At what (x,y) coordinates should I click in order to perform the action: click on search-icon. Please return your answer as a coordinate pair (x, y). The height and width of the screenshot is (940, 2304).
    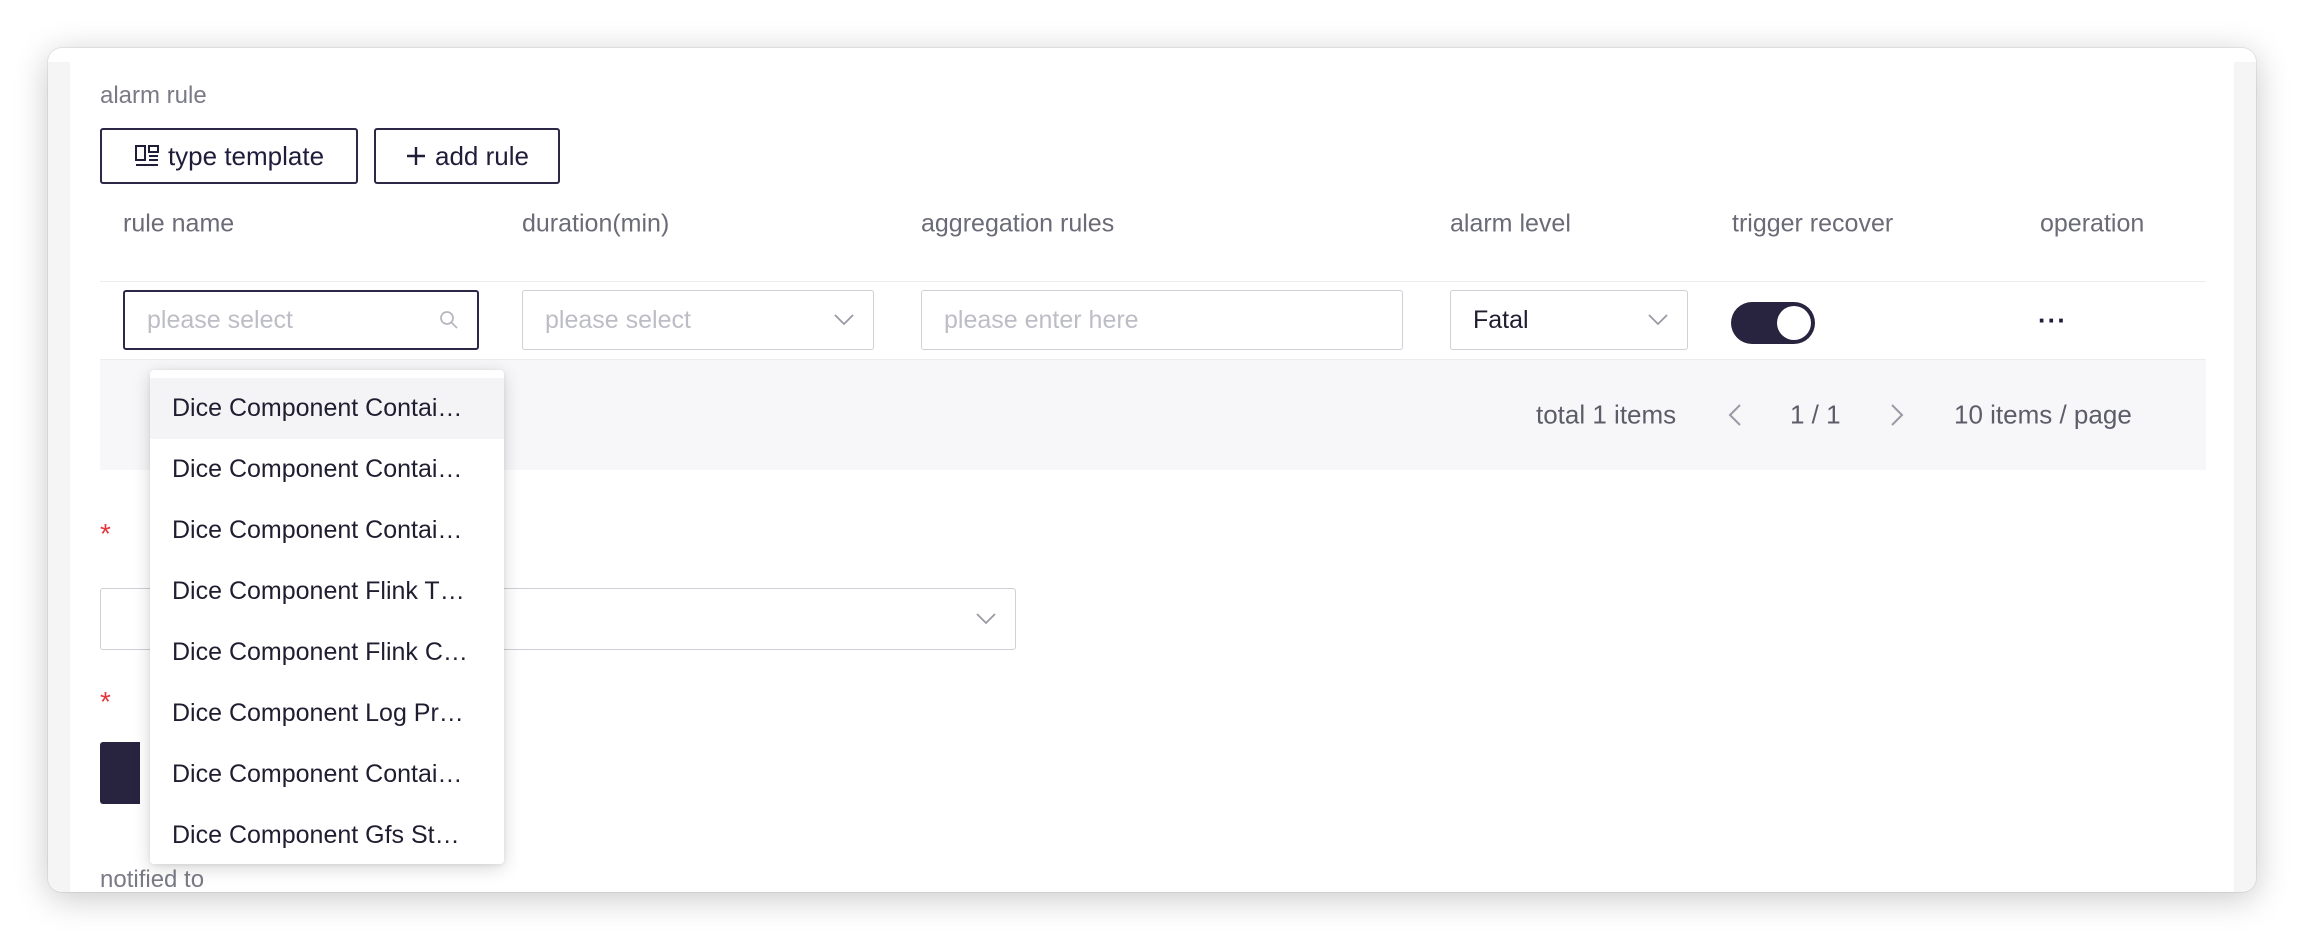
    Looking at the image, I should click on (449, 320).